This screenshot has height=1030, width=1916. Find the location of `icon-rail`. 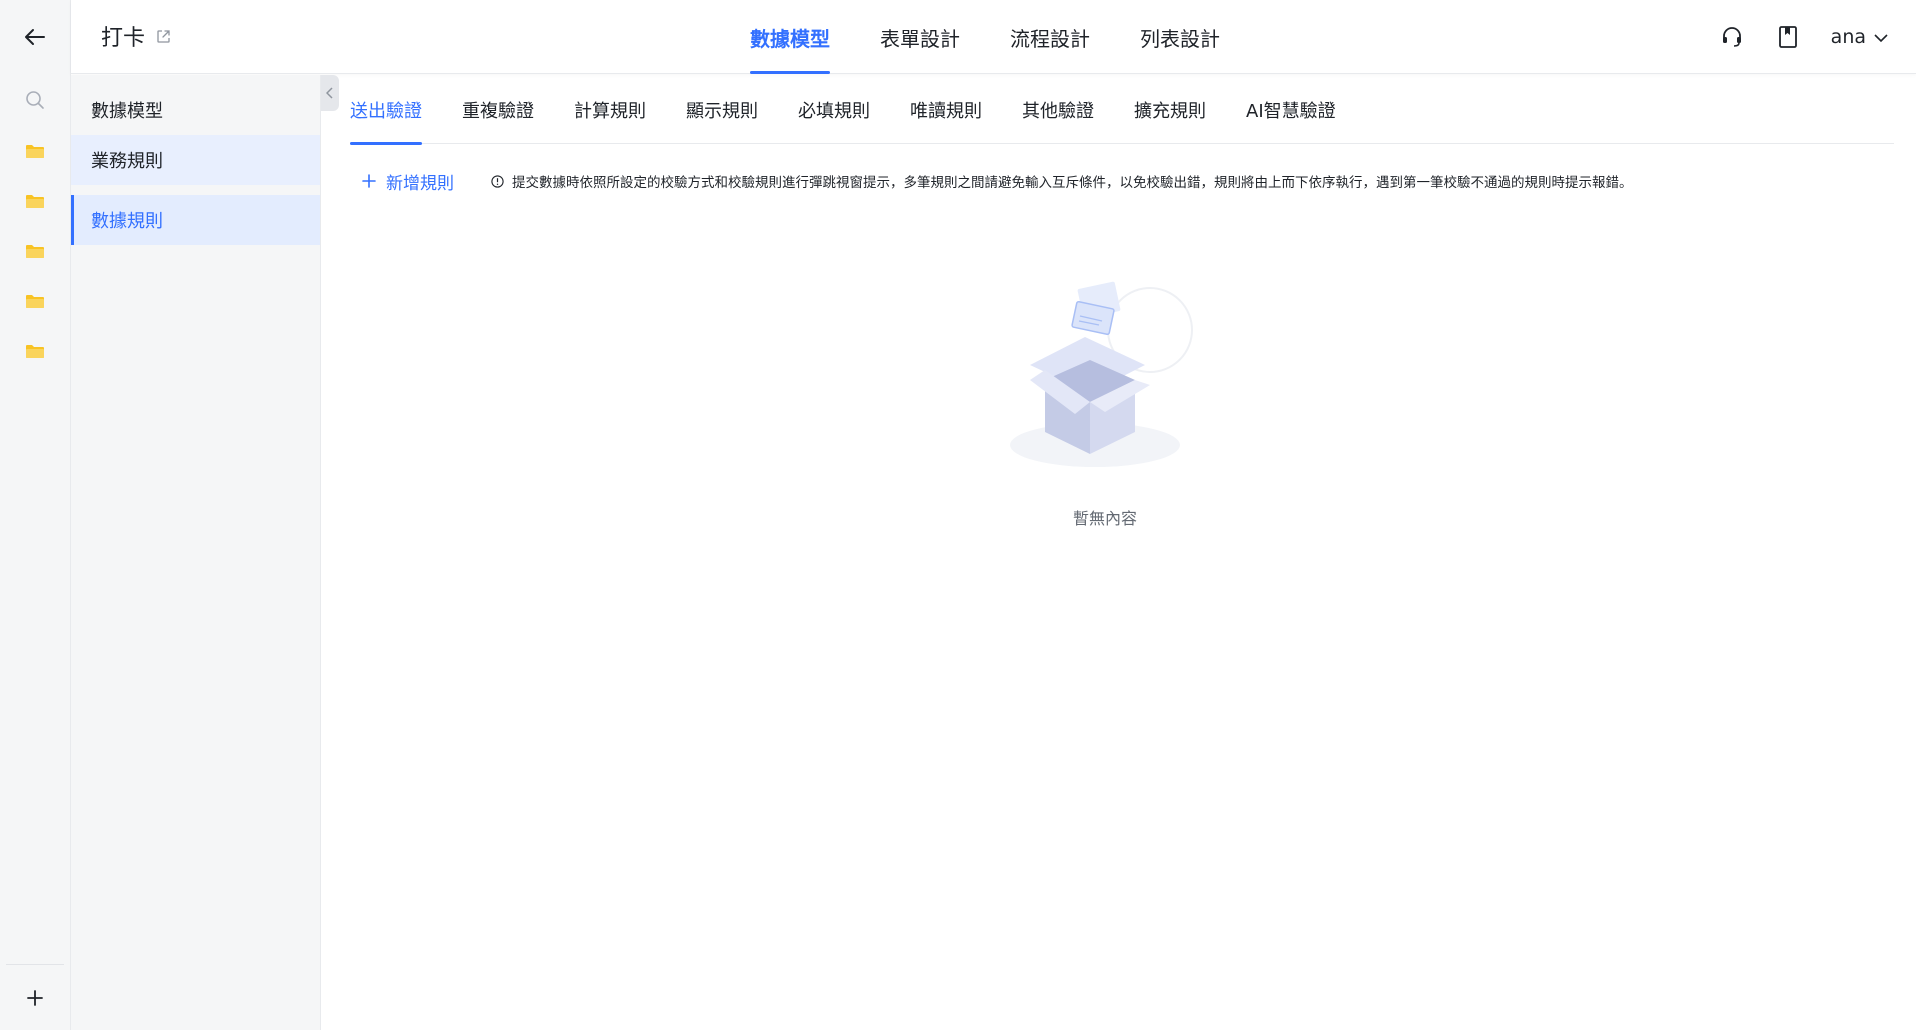

icon-rail is located at coordinates (35, 515).